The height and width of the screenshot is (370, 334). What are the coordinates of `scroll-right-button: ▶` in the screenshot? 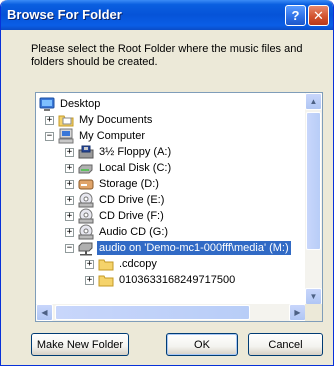 It's located at (297, 312).